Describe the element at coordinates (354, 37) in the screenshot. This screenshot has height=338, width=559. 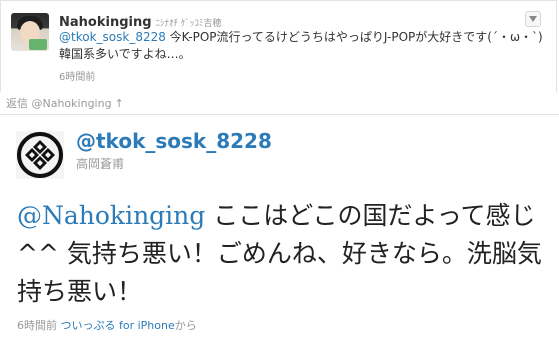
I see `reply-text-line1: 今K-POP流行ってるけどうちはやっぱりJ-POPが大好きです(´・ω・`)` at that location.